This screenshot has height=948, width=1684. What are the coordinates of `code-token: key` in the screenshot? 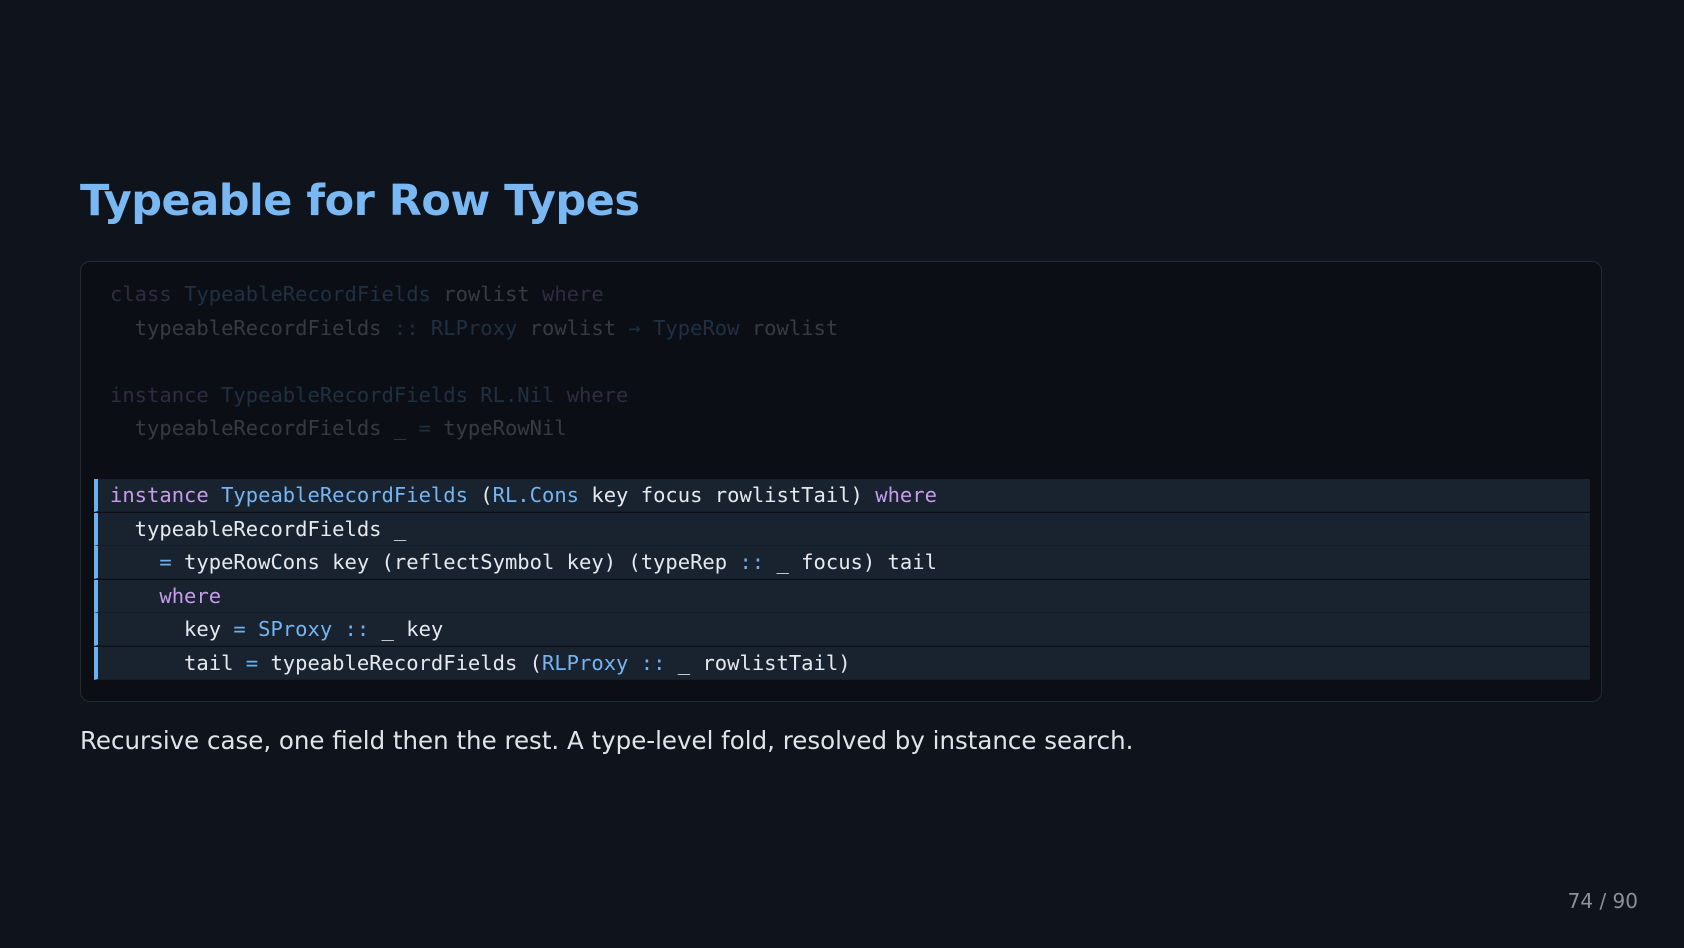 It's located at (172, 629).